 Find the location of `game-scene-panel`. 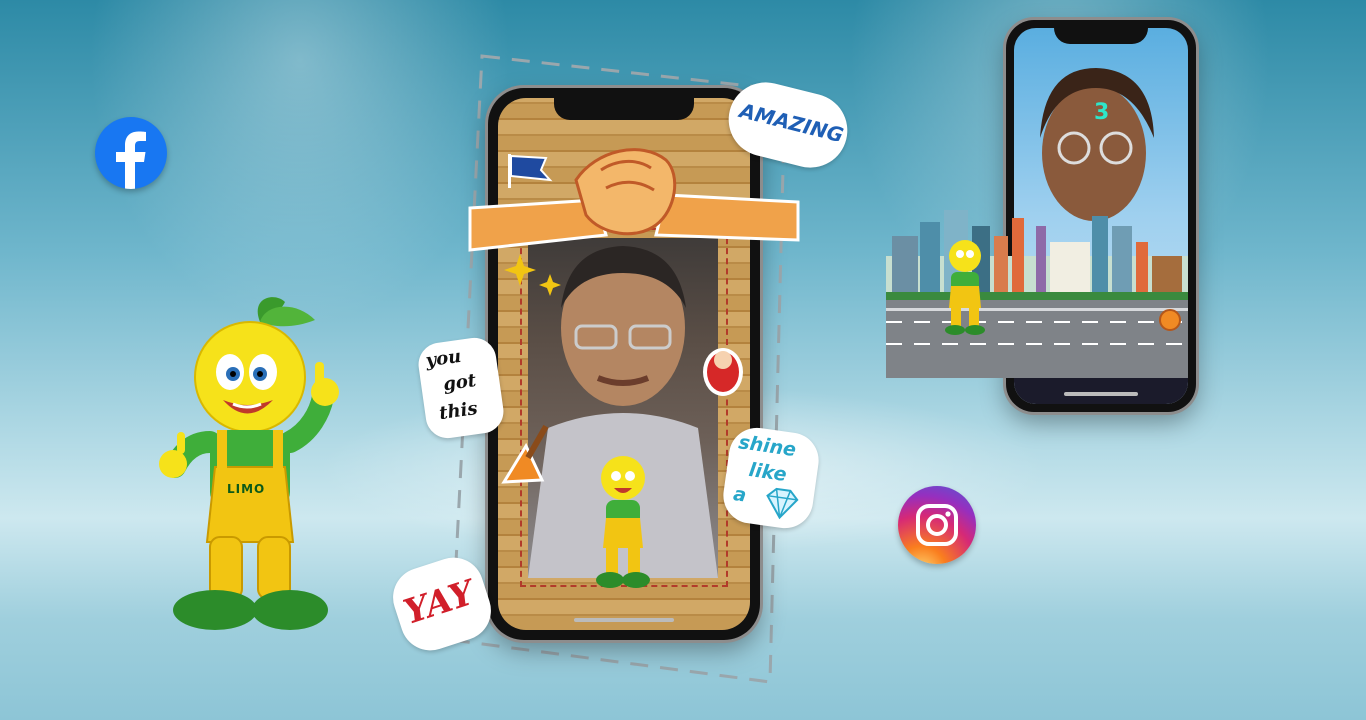

game-scene-panel is located at coordinates (1037, 287).